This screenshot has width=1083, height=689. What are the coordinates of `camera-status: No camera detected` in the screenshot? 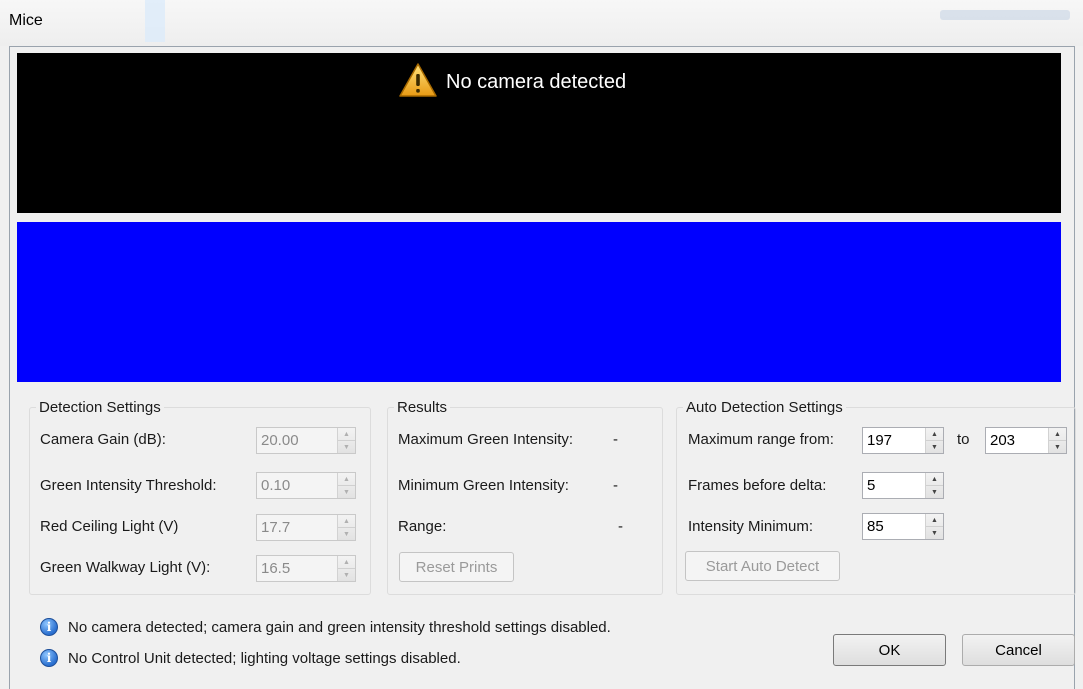 It's located at (512, 82).